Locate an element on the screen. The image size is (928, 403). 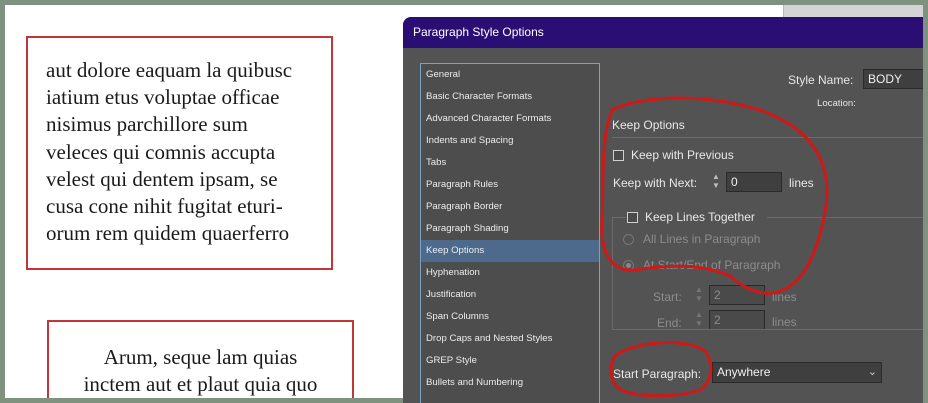
section-divider is located at coordinates (767, 137).